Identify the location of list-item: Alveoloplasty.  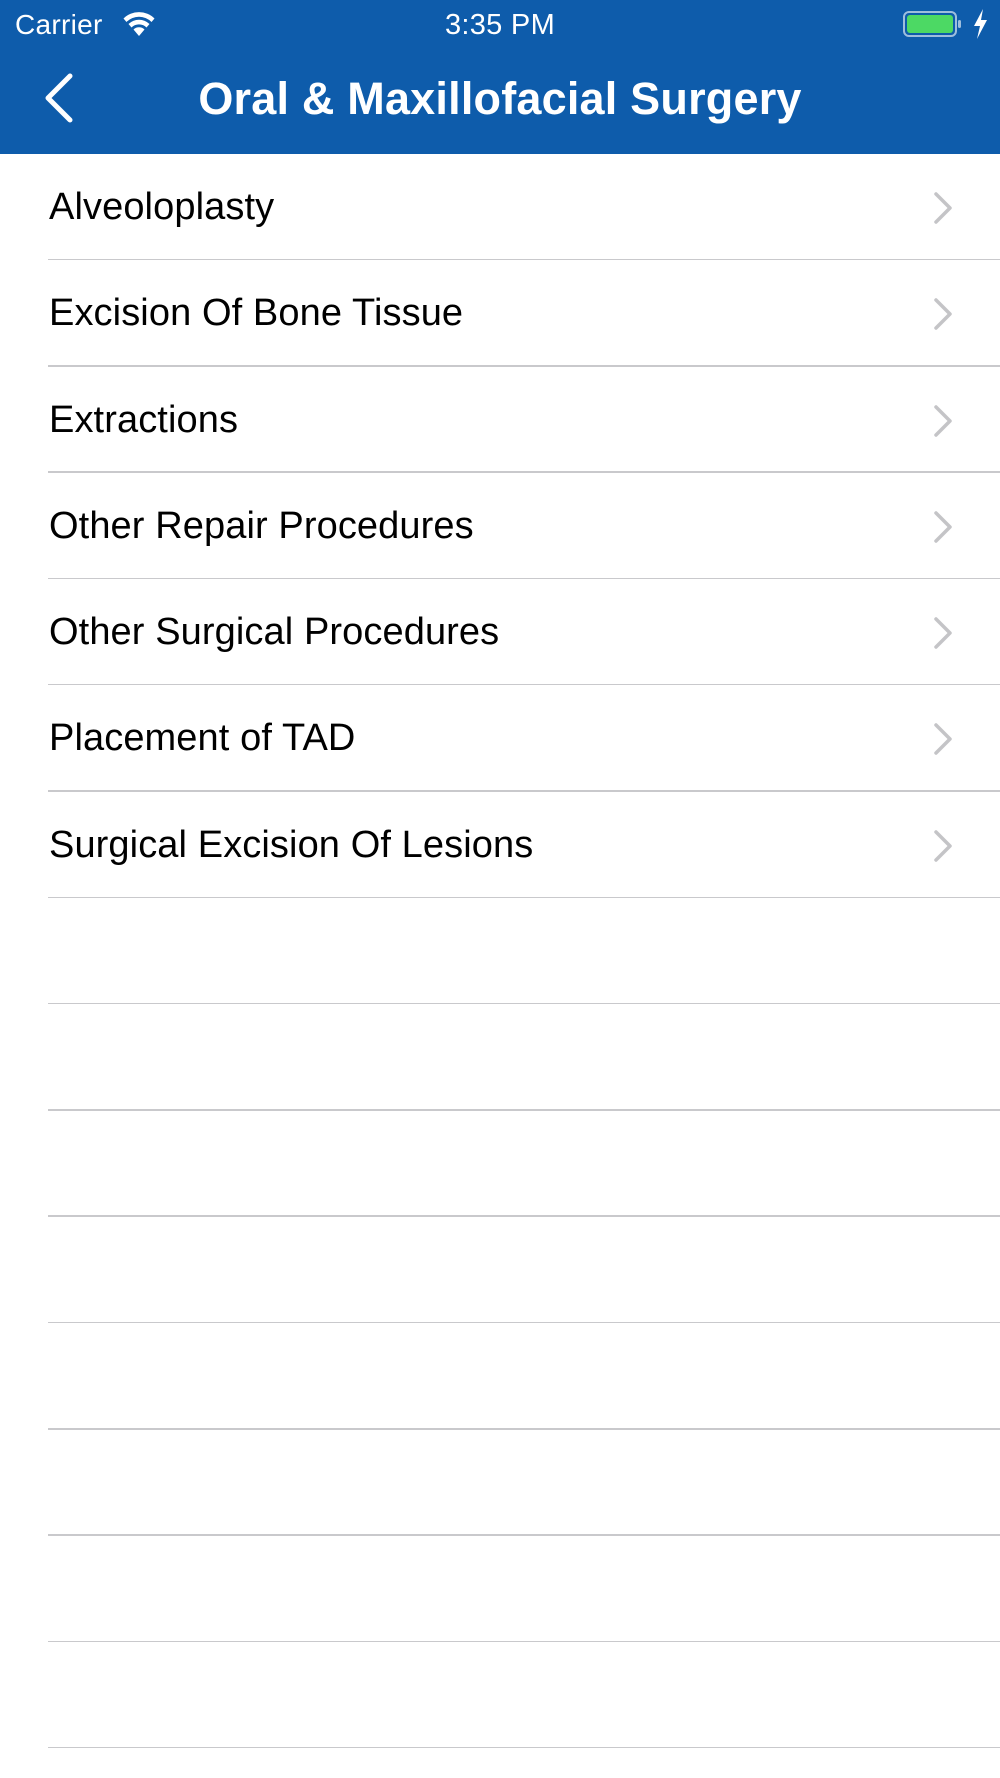
(500, 207).